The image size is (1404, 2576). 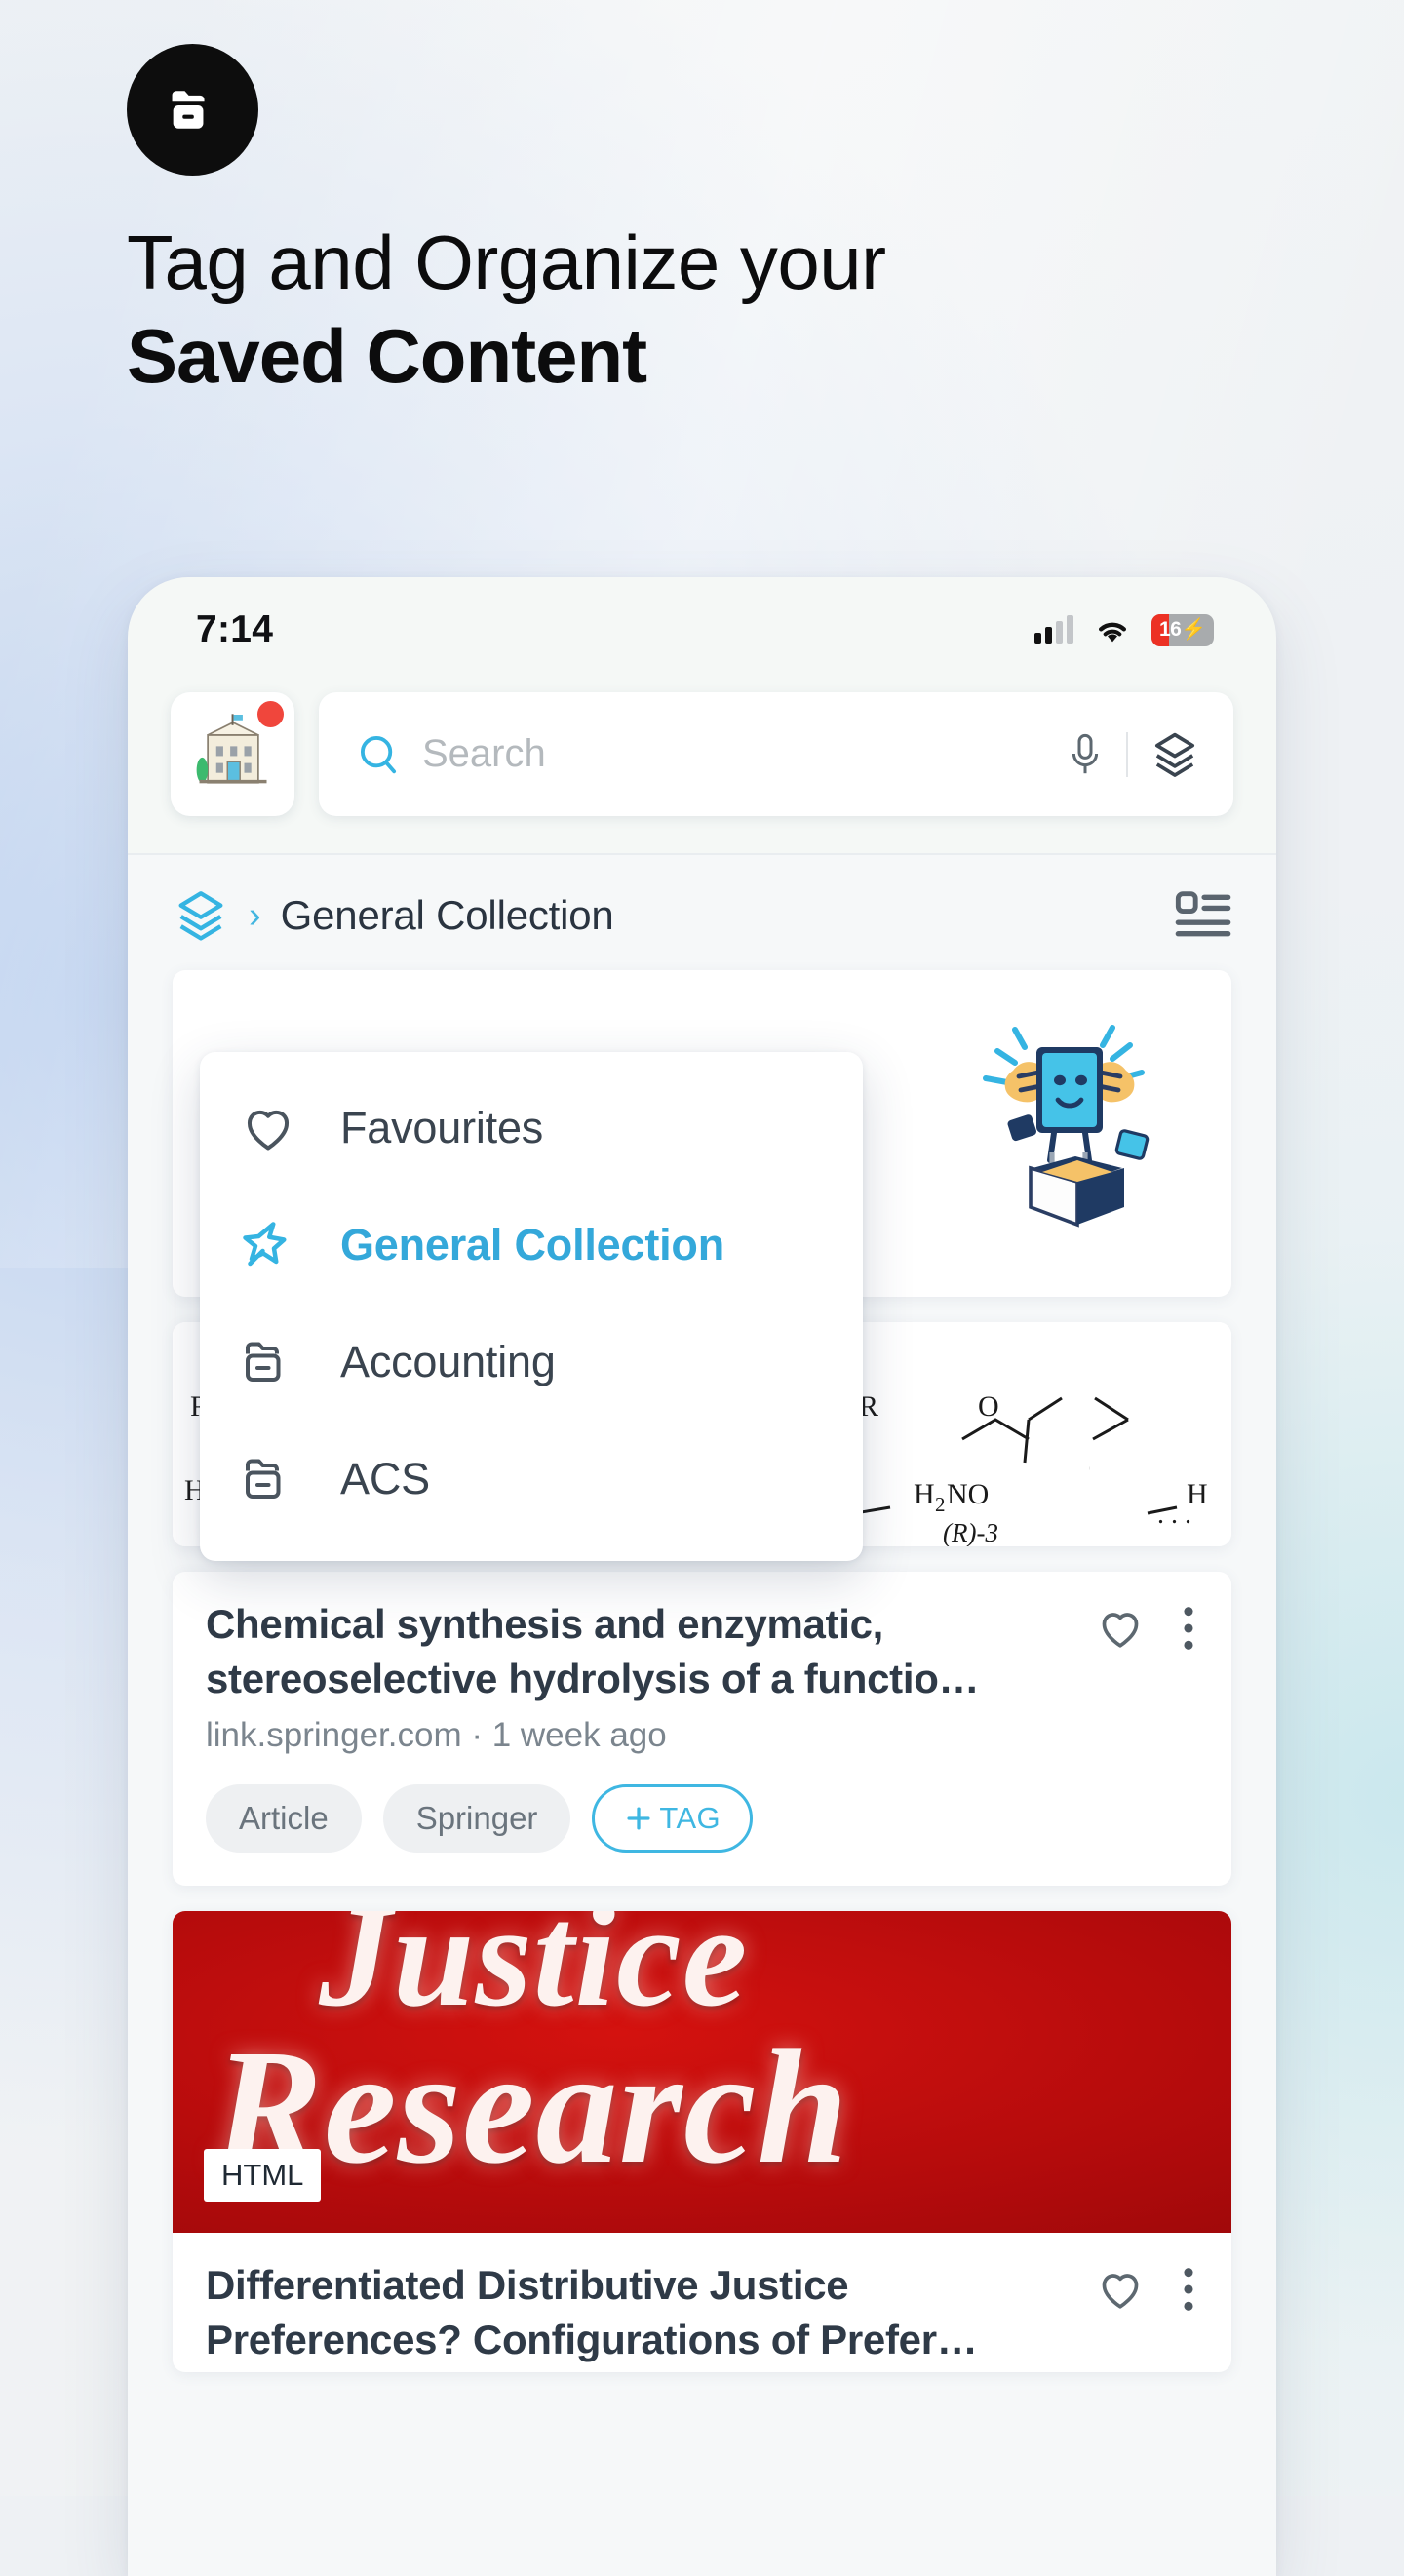 What do you see at coordinates (733, 754) in the screenshot?
I see `search-input: Search` at bounding box center [733, 754].